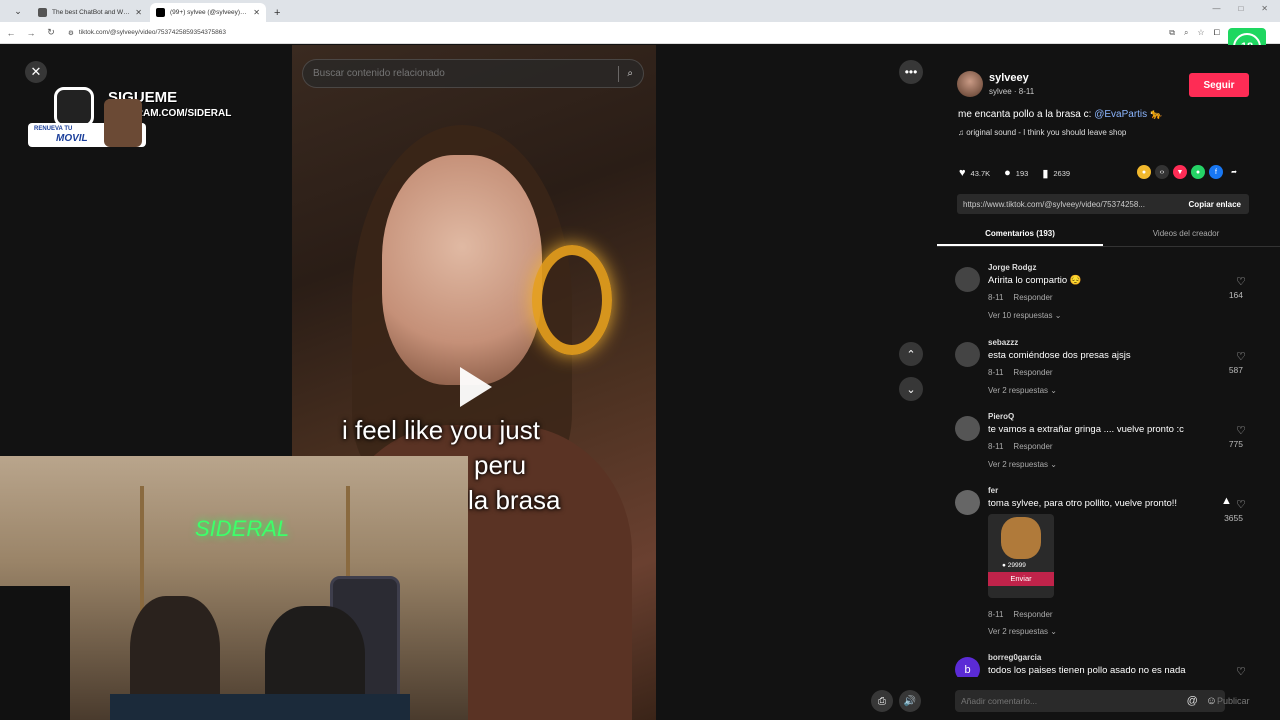 Image resolution: width=1280 pixels, height=720 pixels. I want to click on window-close-icon: ✕, so click(1264, 8).